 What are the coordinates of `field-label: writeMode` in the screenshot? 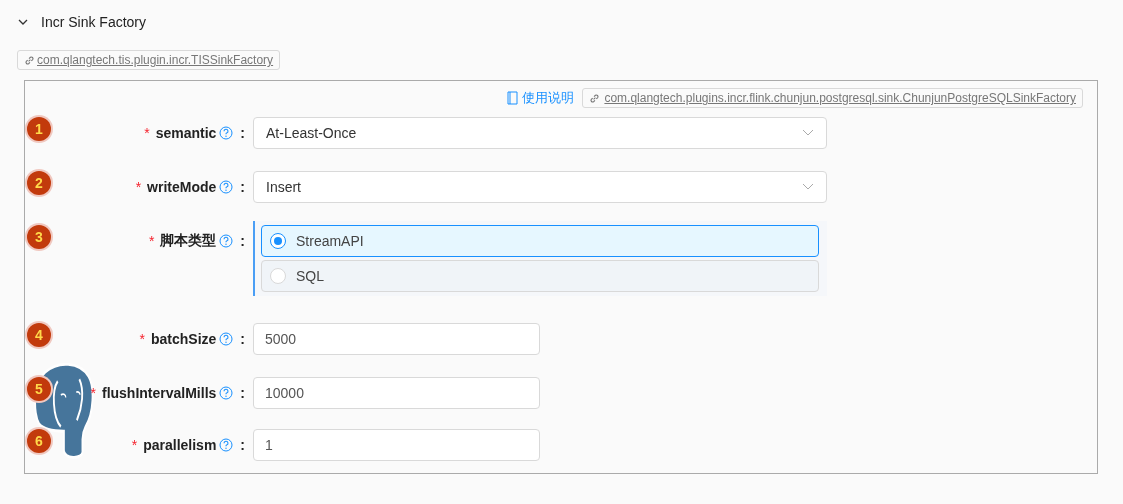 It's located at (182, 187).